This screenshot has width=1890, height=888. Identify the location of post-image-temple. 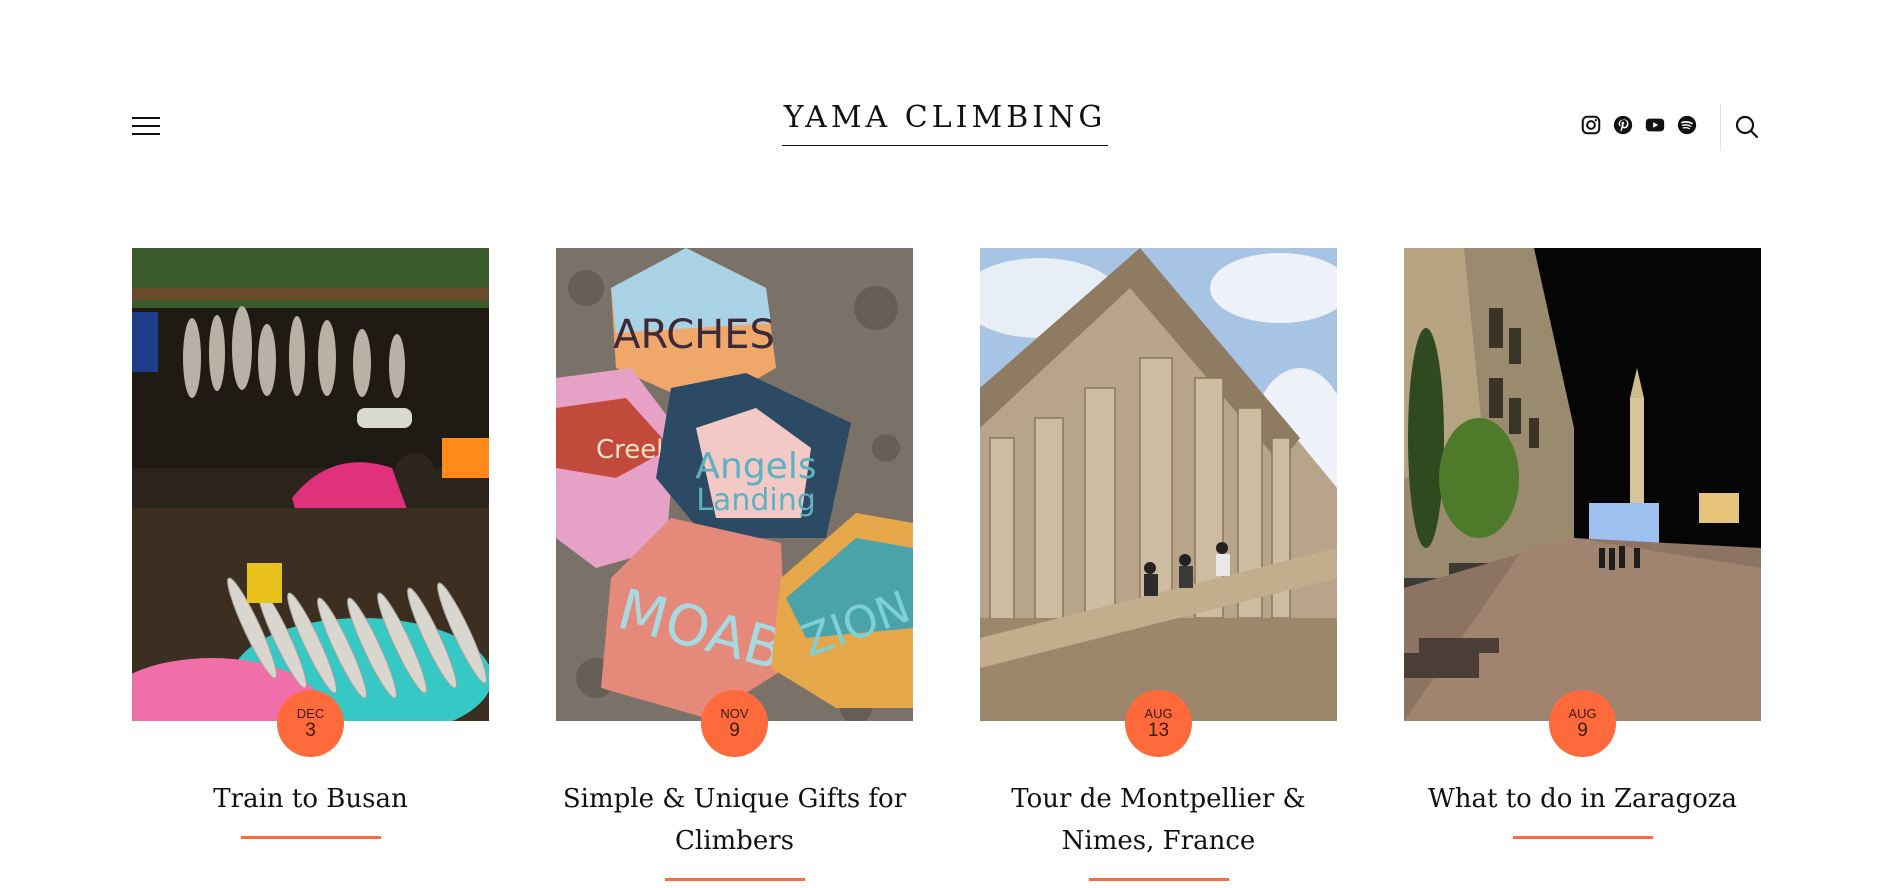
(1158, 484).